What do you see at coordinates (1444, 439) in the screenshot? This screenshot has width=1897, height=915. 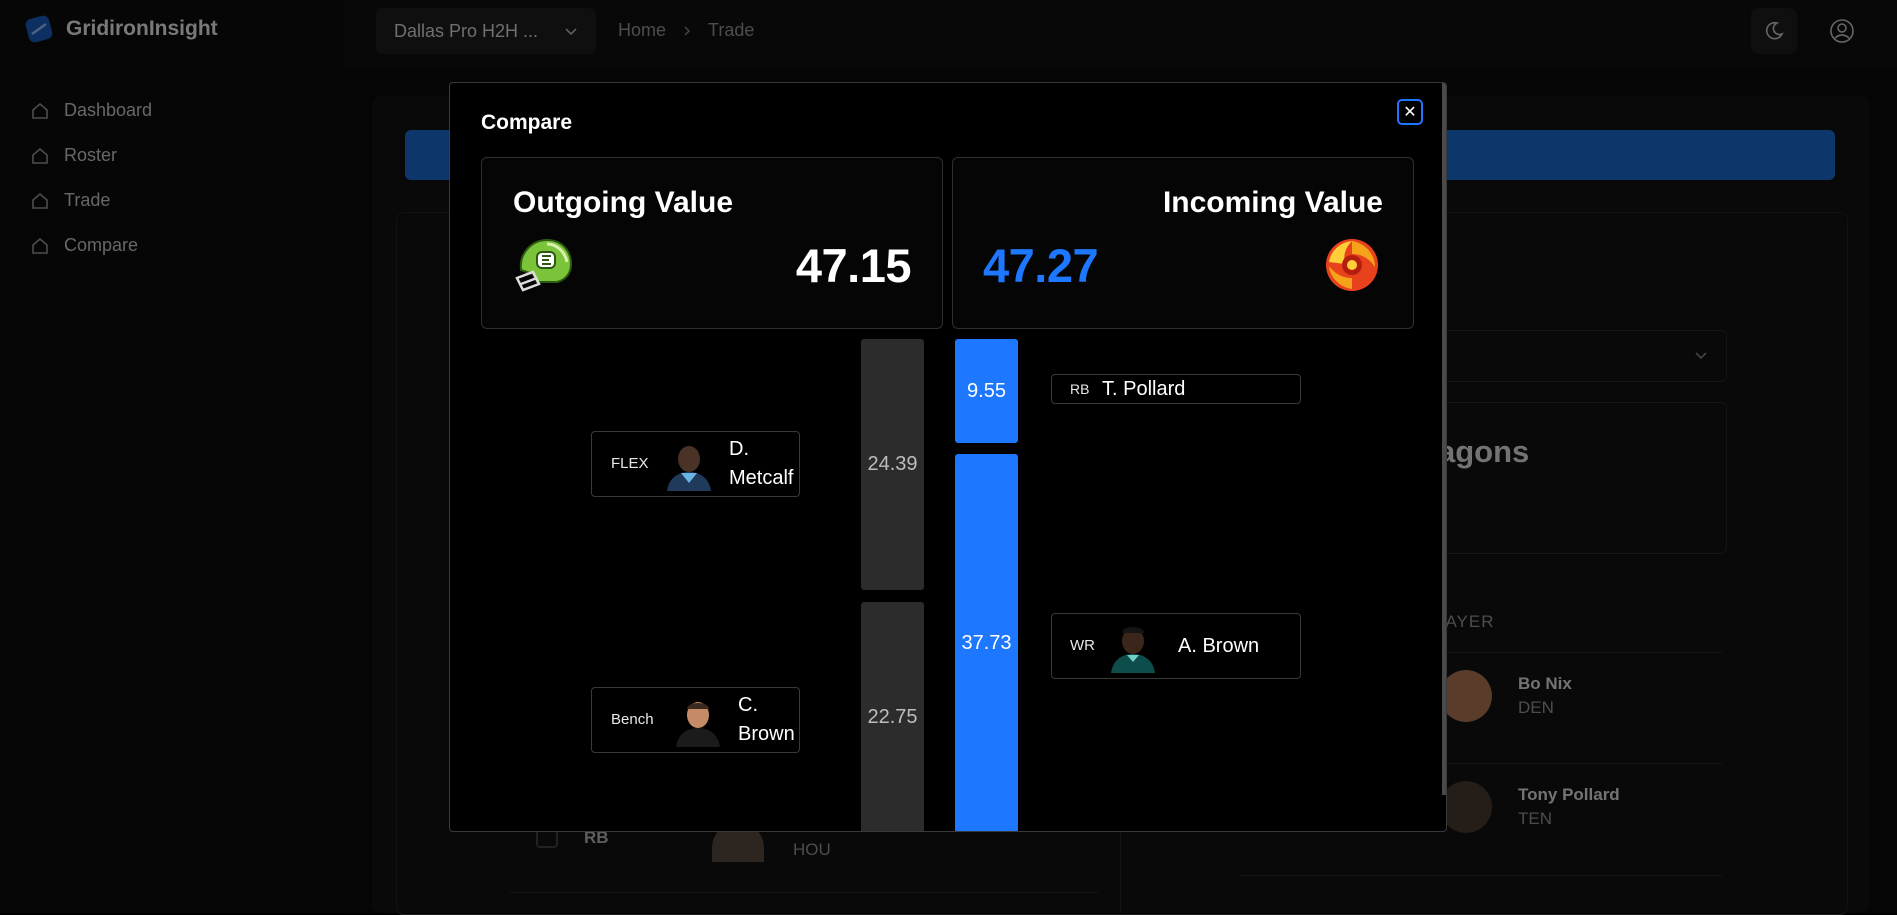 I see `scrollbar` at bounding box center [1444, 439].